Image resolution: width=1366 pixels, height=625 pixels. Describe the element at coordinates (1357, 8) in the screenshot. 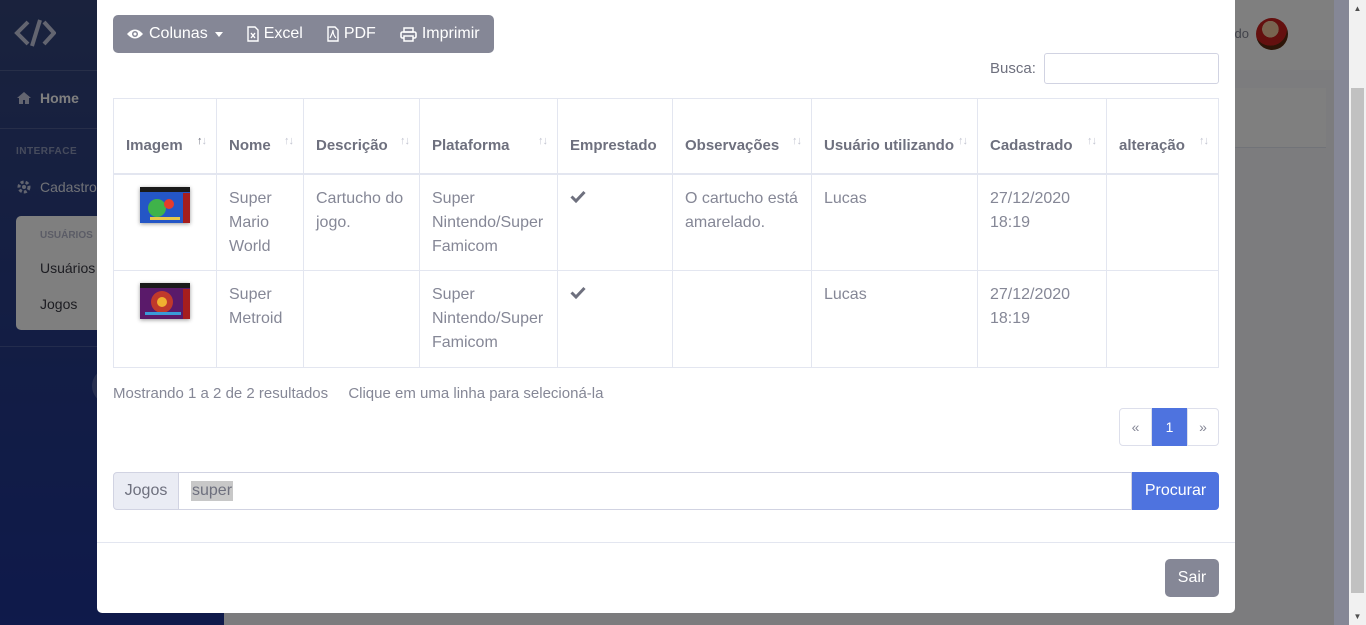

I see `scroll-up-arrow-icon: ▲` at that location.